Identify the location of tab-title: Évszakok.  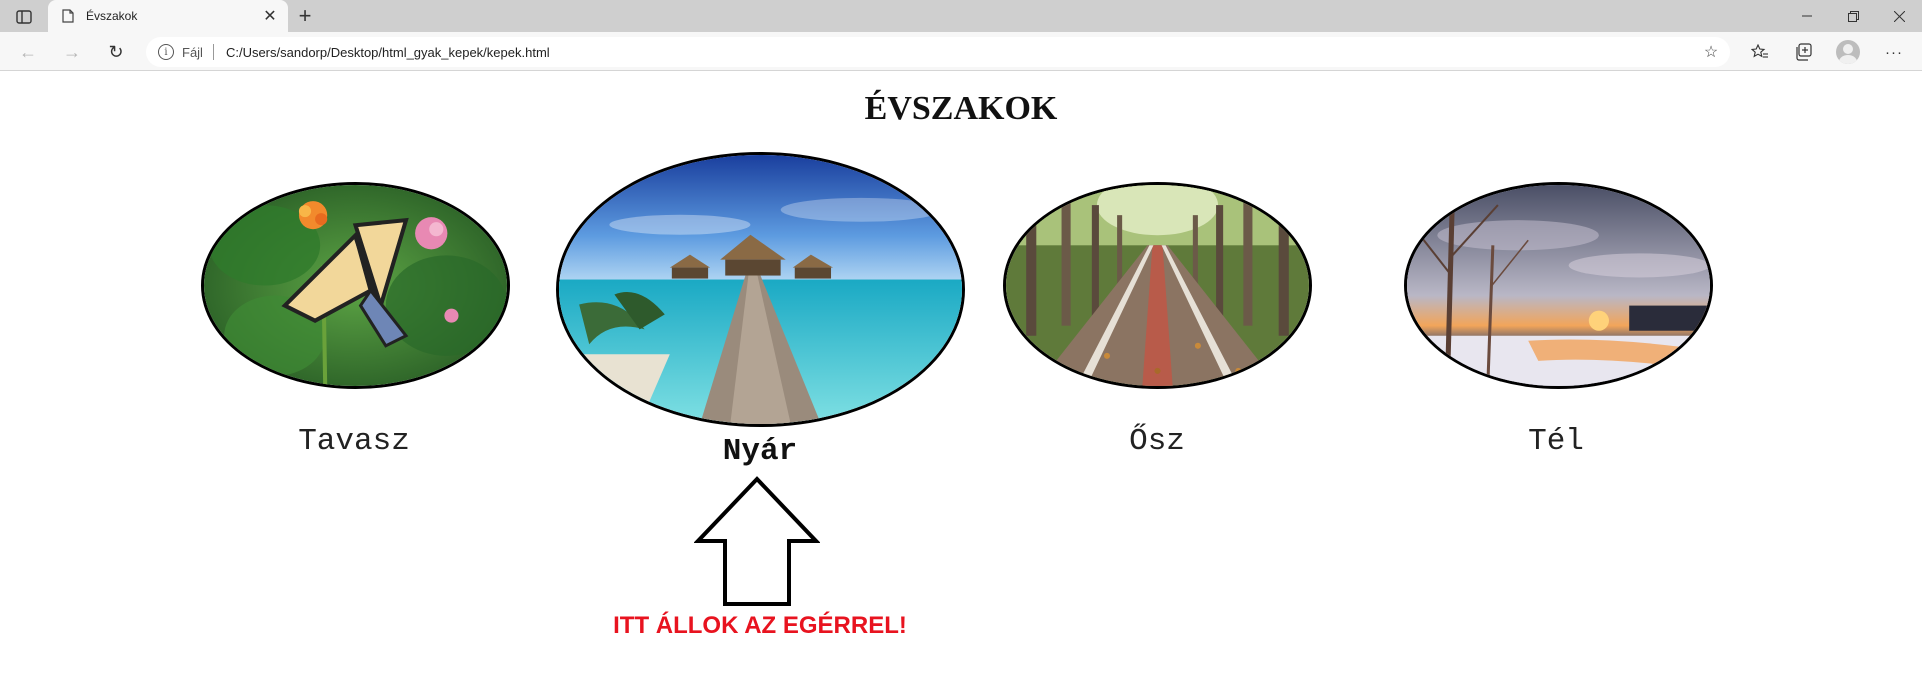
(112, 16).